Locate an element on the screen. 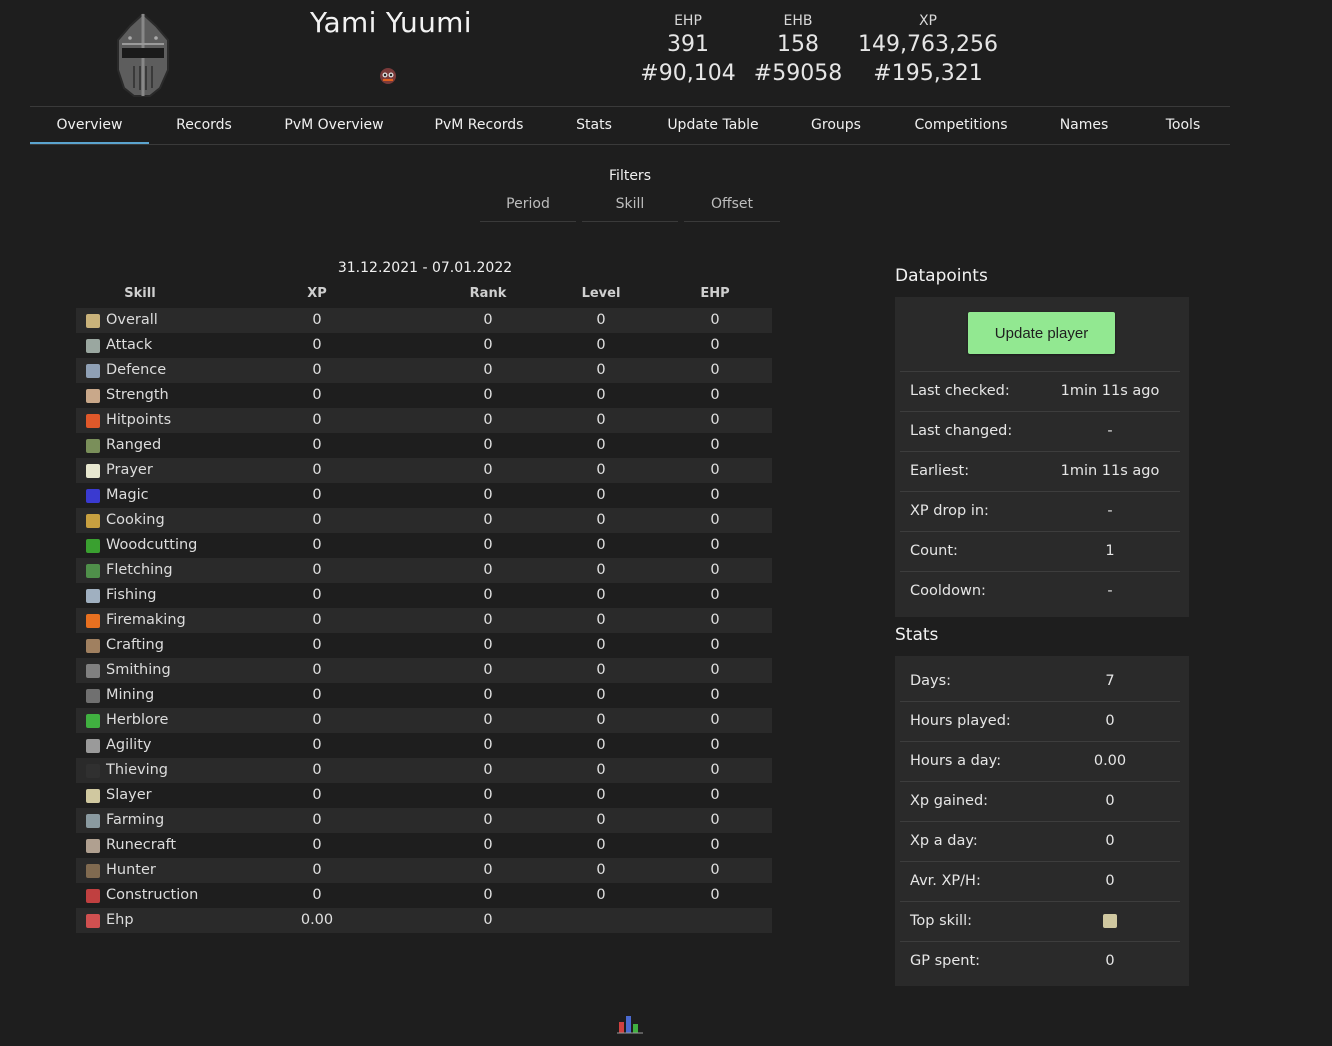 The image size is (1332, 1046). stat-label: Days: is located at coordinates (931, 681).